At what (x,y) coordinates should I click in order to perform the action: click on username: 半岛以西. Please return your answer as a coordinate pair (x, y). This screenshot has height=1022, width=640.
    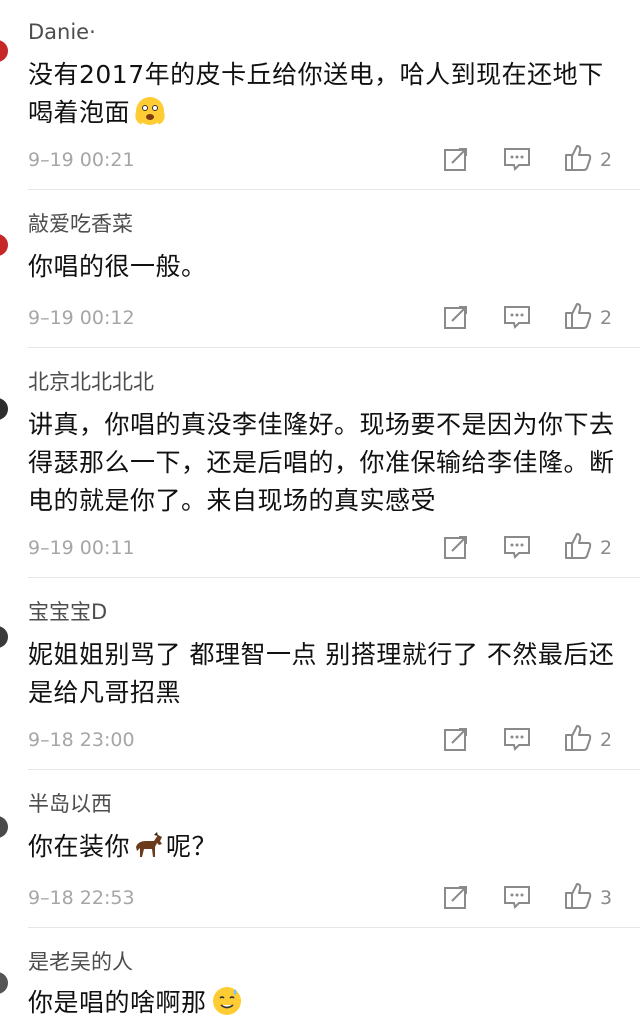
    Looking at the image, I should click on (70, 804).